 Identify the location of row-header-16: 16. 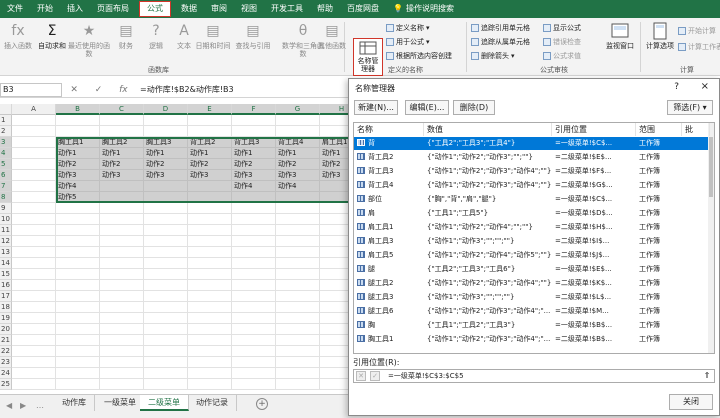
(6, 285).